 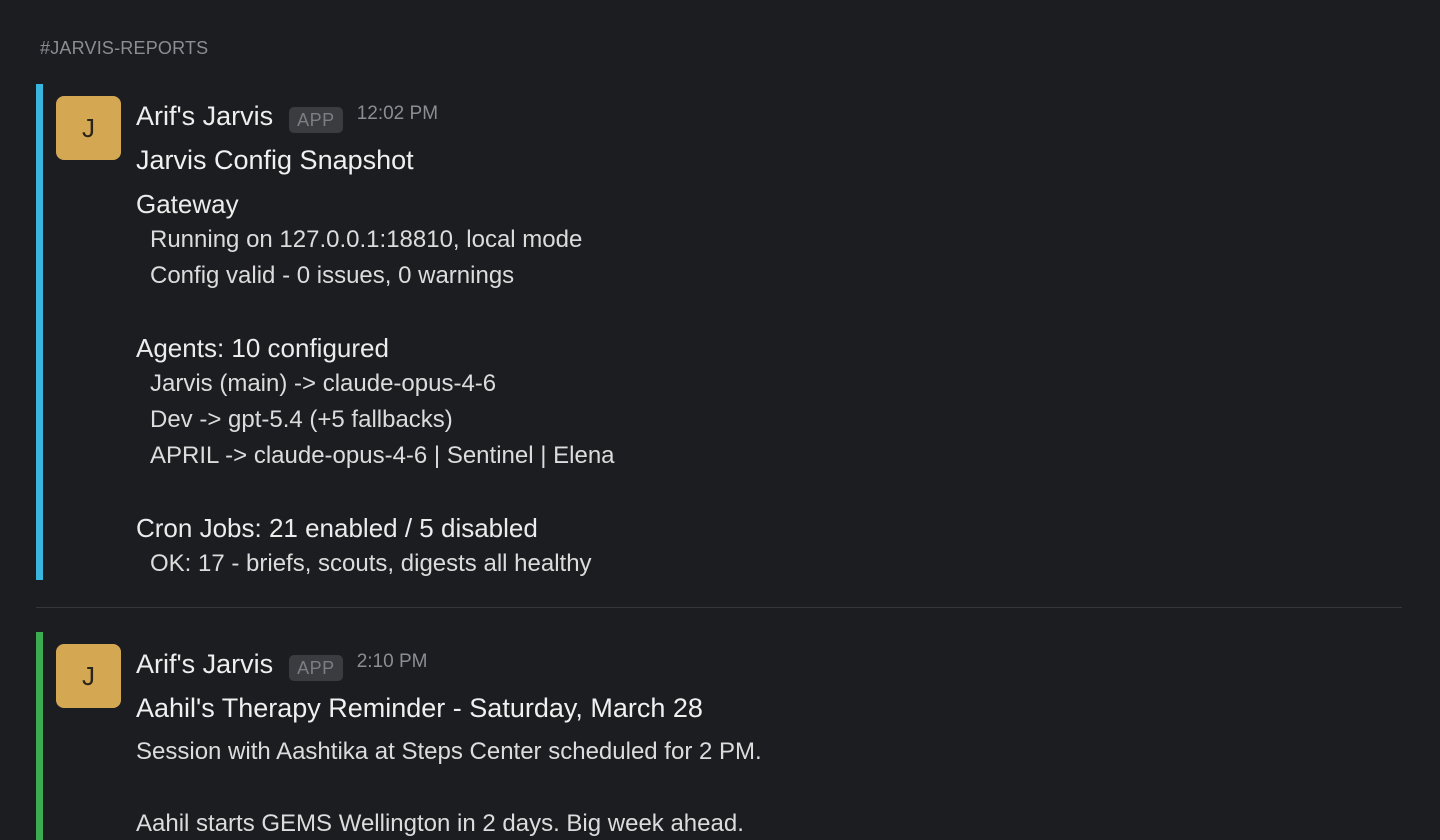 What do you see at coordinates (323, 383) in the screenshot?
I see `agent-line: Jarvis (main) -> claude-opus-4-6` at bounding box center [323, 383].